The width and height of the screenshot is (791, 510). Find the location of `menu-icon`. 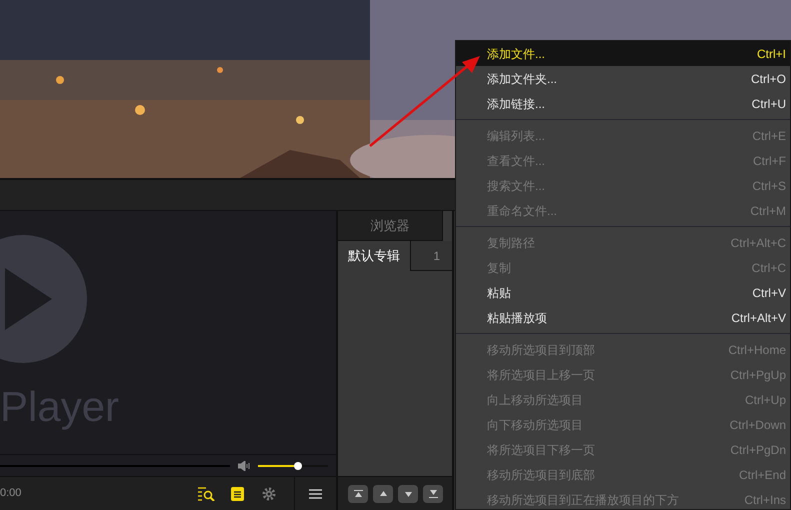

menu-icon is located at coordinates (315, 493).